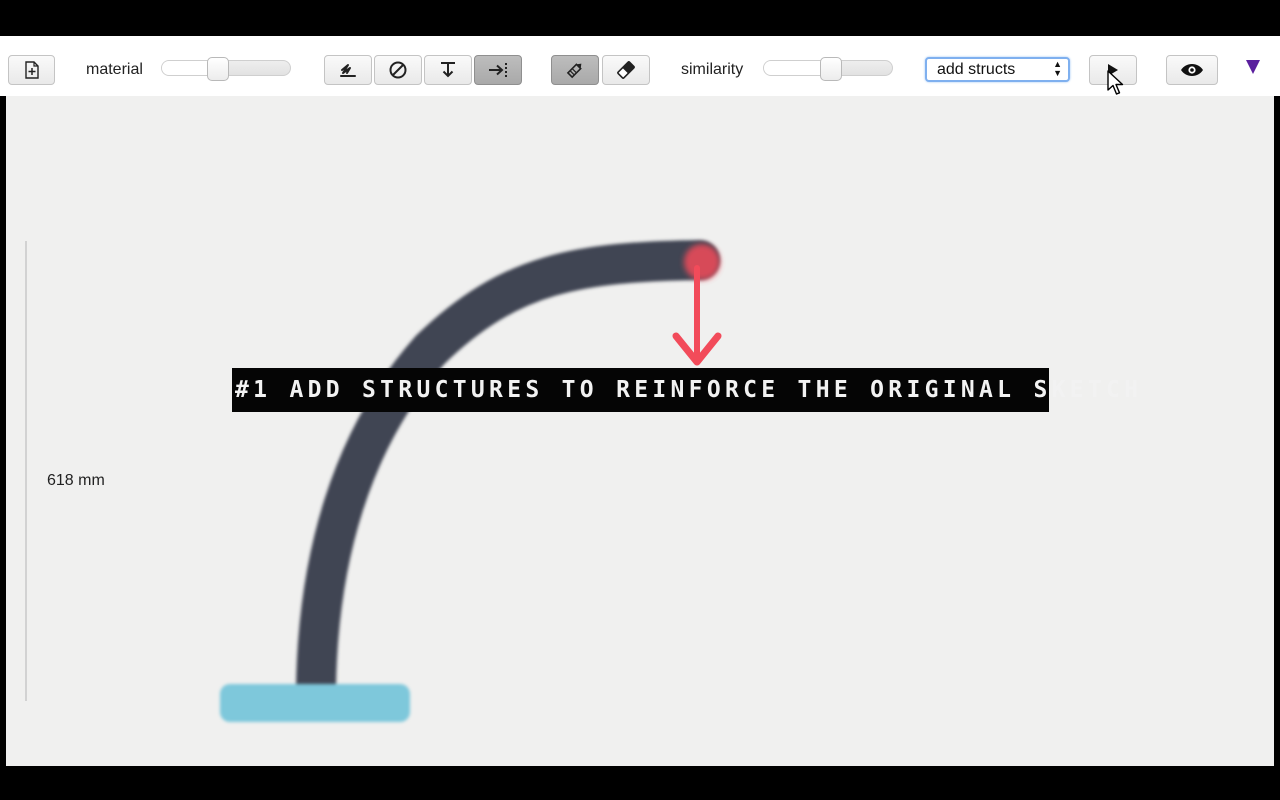 The height and width of the screenshot is (800, 1280). Describe the element at coordinates (315, 703) in the screenshot. I see `support-base` at that location.